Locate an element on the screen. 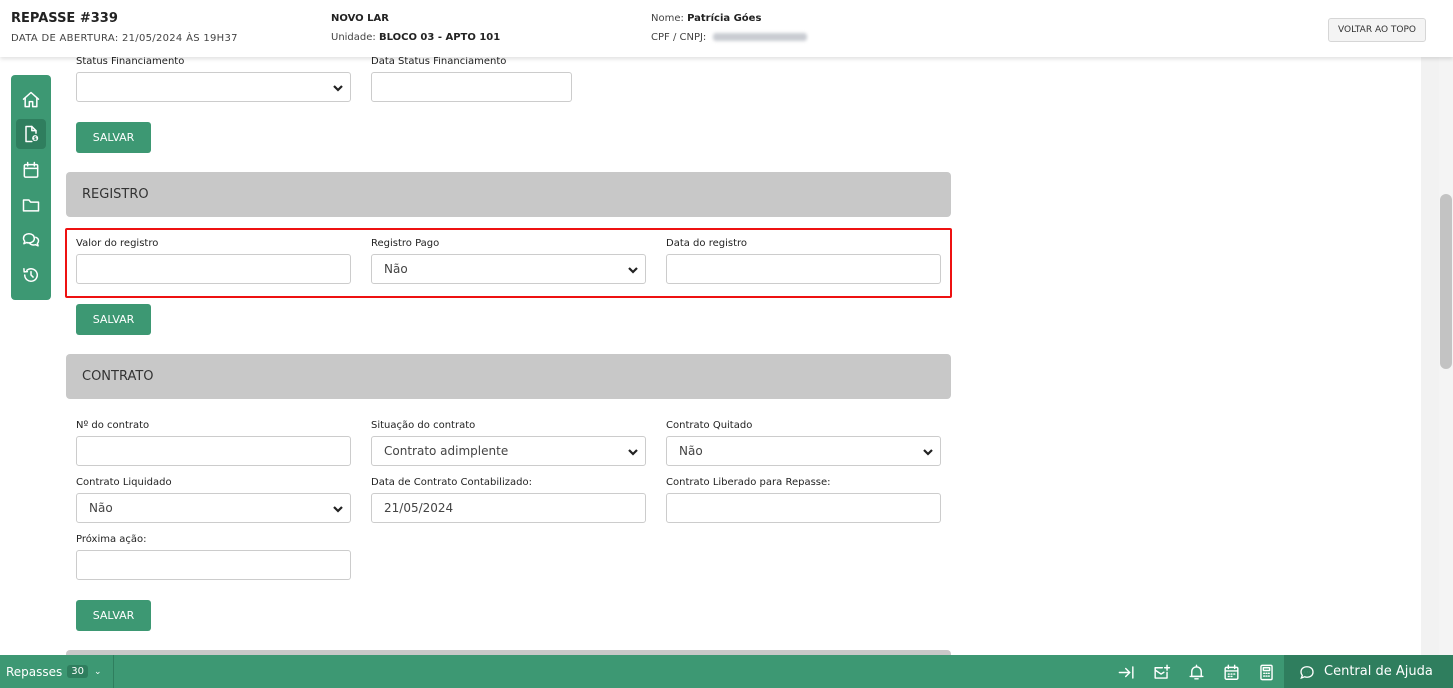 Image resolution: width=1453 pixels, height=688 pixels. history-icon is located at coordinates (30, 275).